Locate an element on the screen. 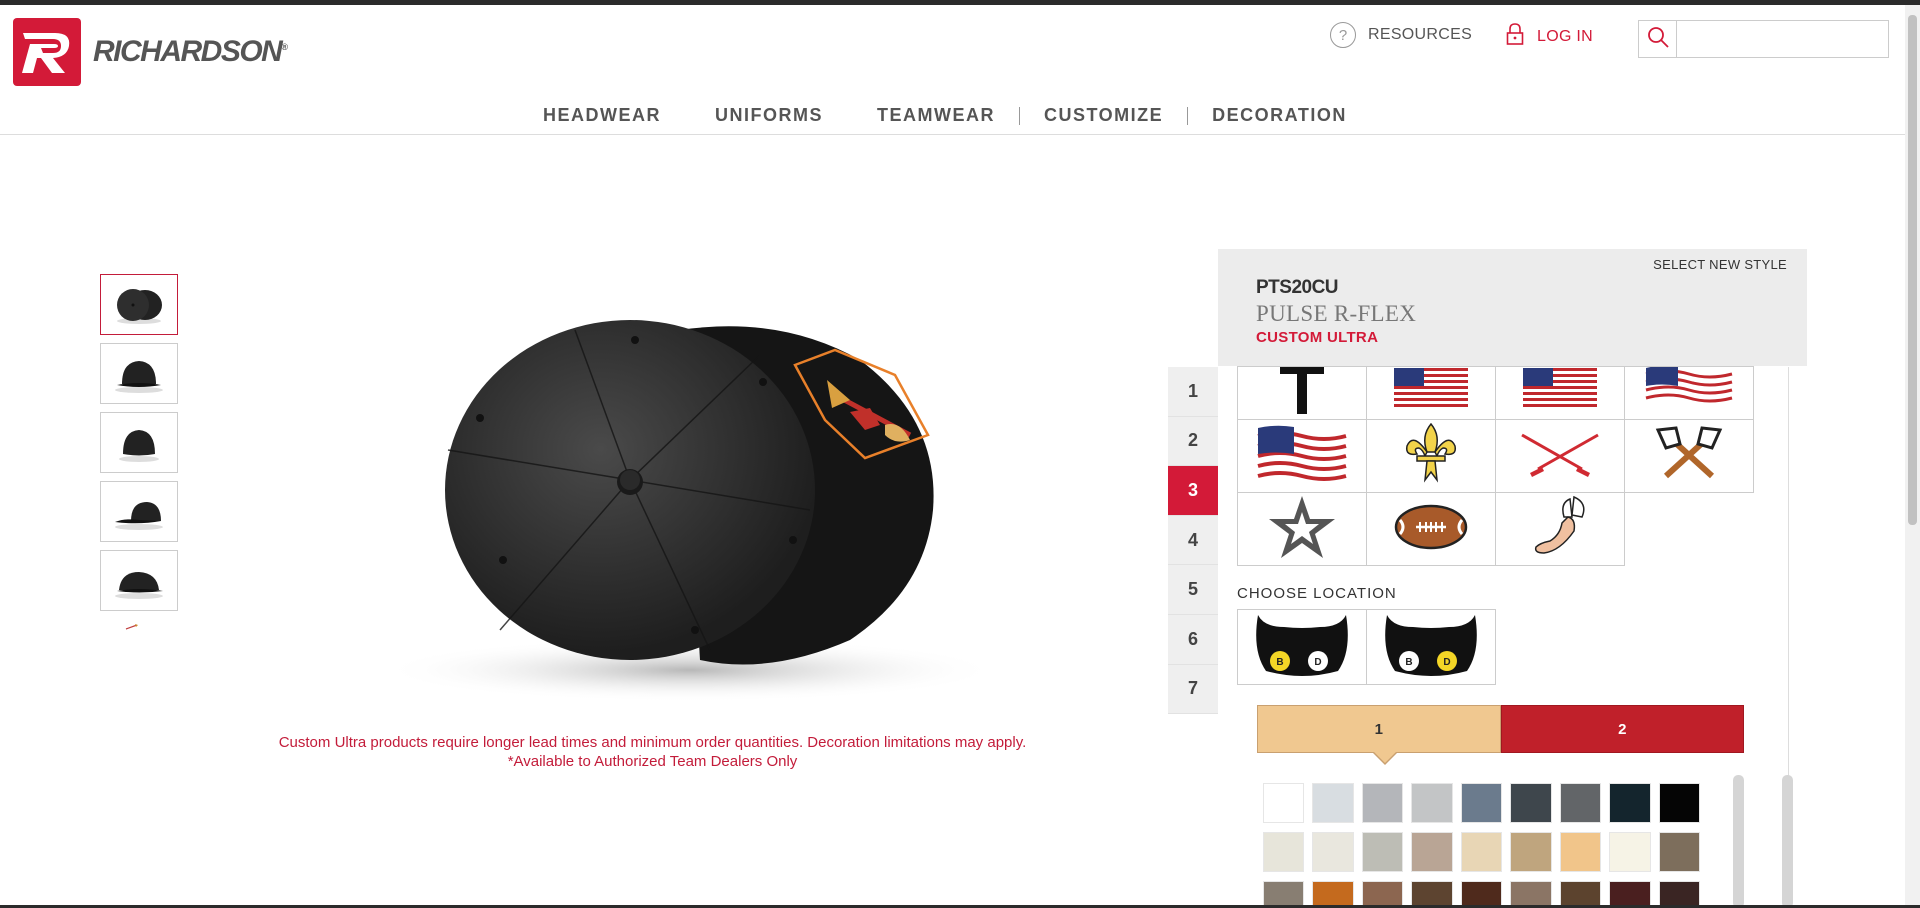  search-button is located at coordinates (1658, 39).